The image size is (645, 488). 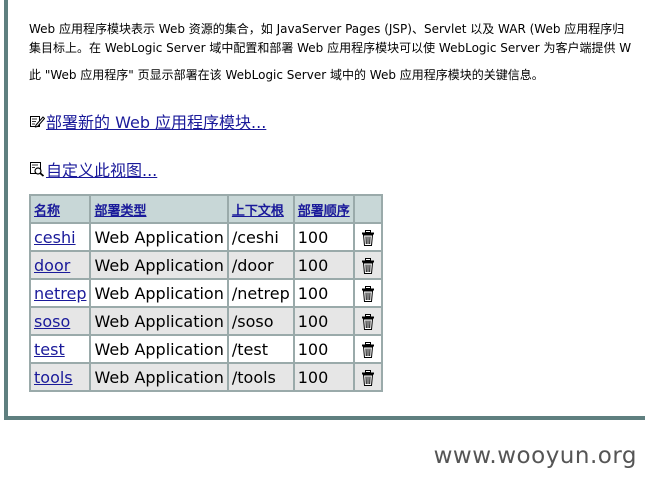 I want to click on table-row: tools Web Application /tools 100, so click(x=206, y=377).